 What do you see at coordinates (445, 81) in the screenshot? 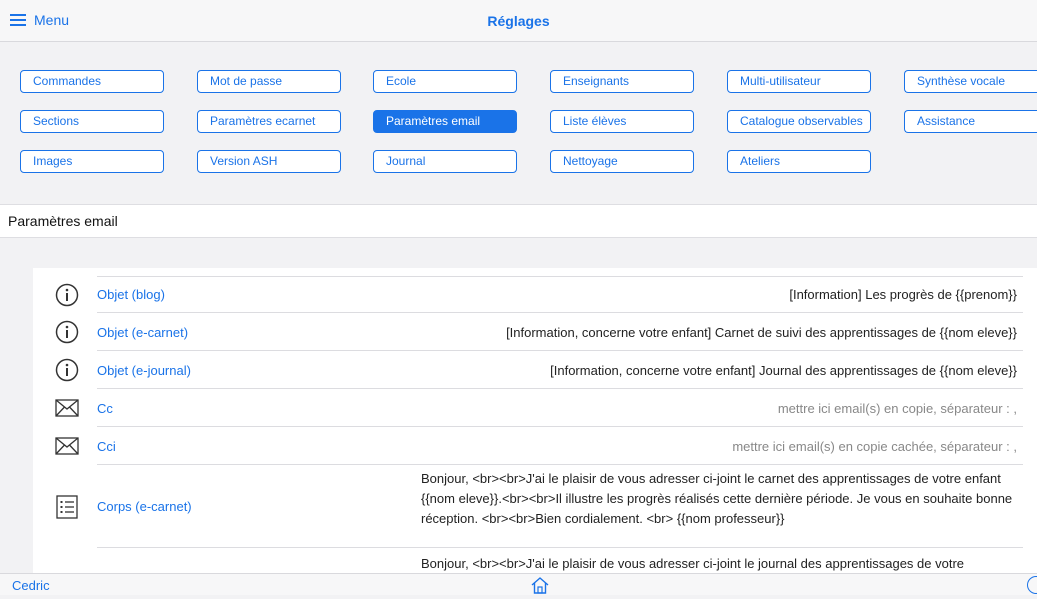
I see `button-ecole: Ecole` at bounding box center [445, 81].